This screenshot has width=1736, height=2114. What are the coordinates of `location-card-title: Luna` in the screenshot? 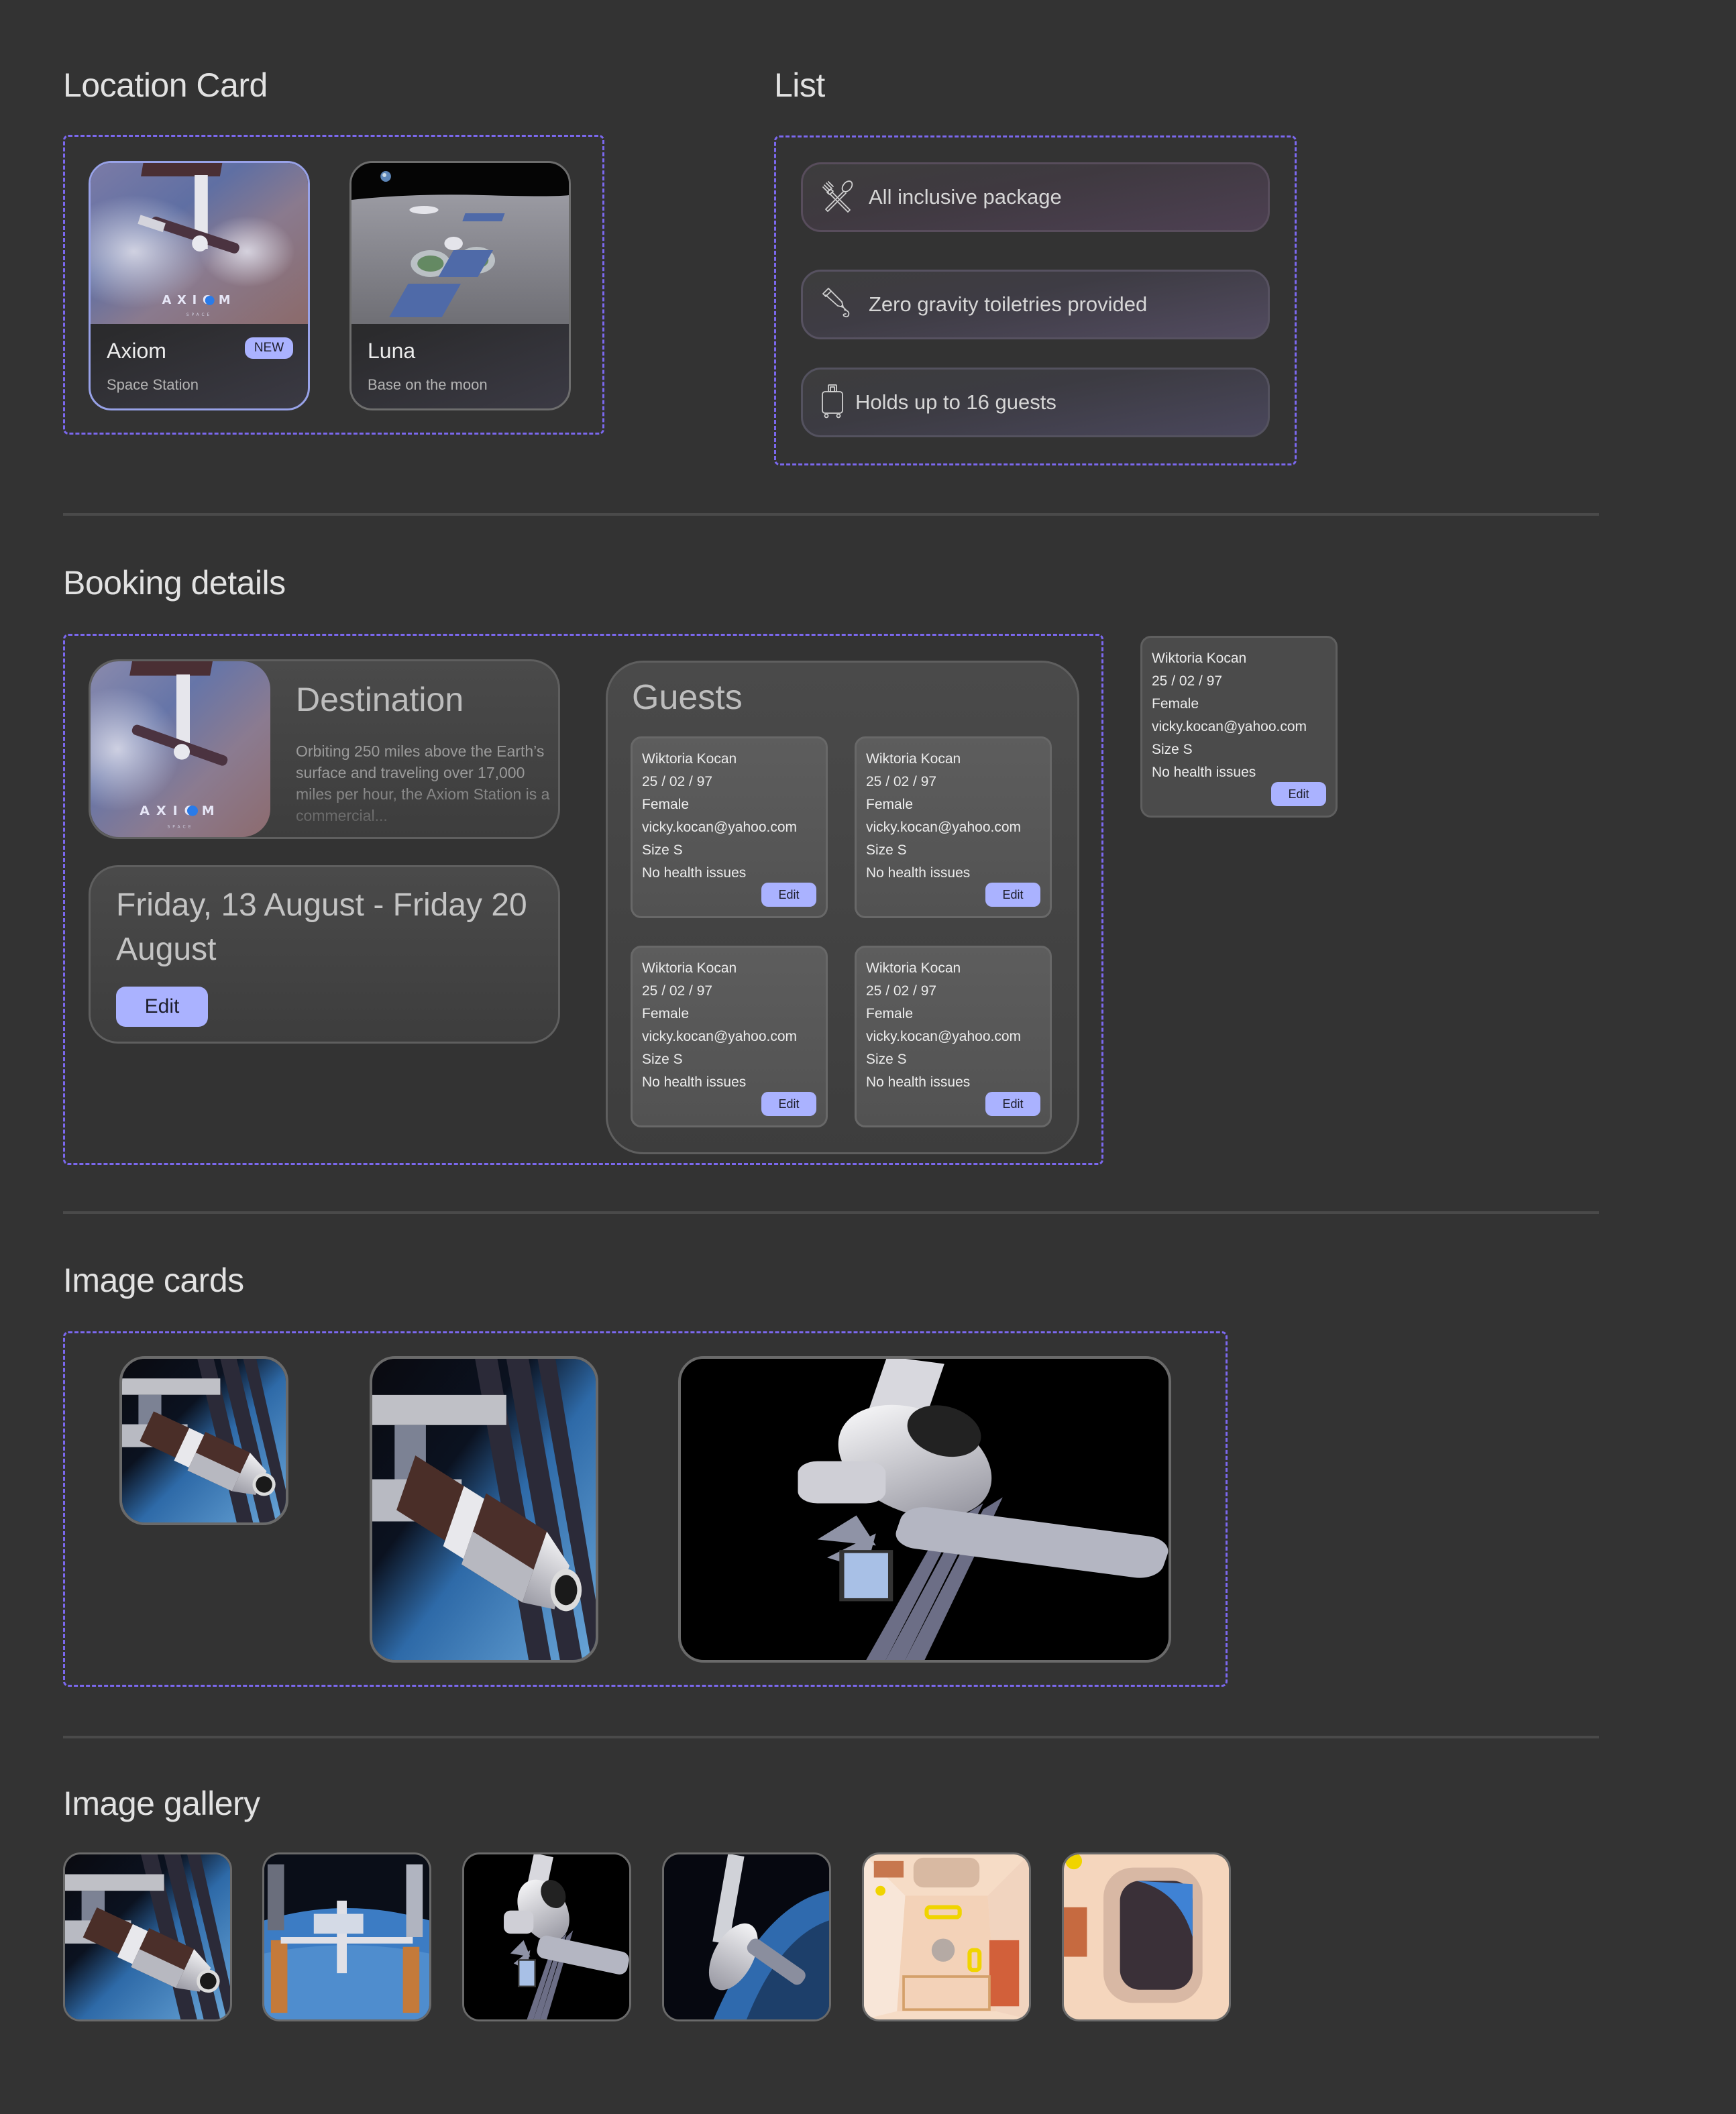 It's located at (392, 351).